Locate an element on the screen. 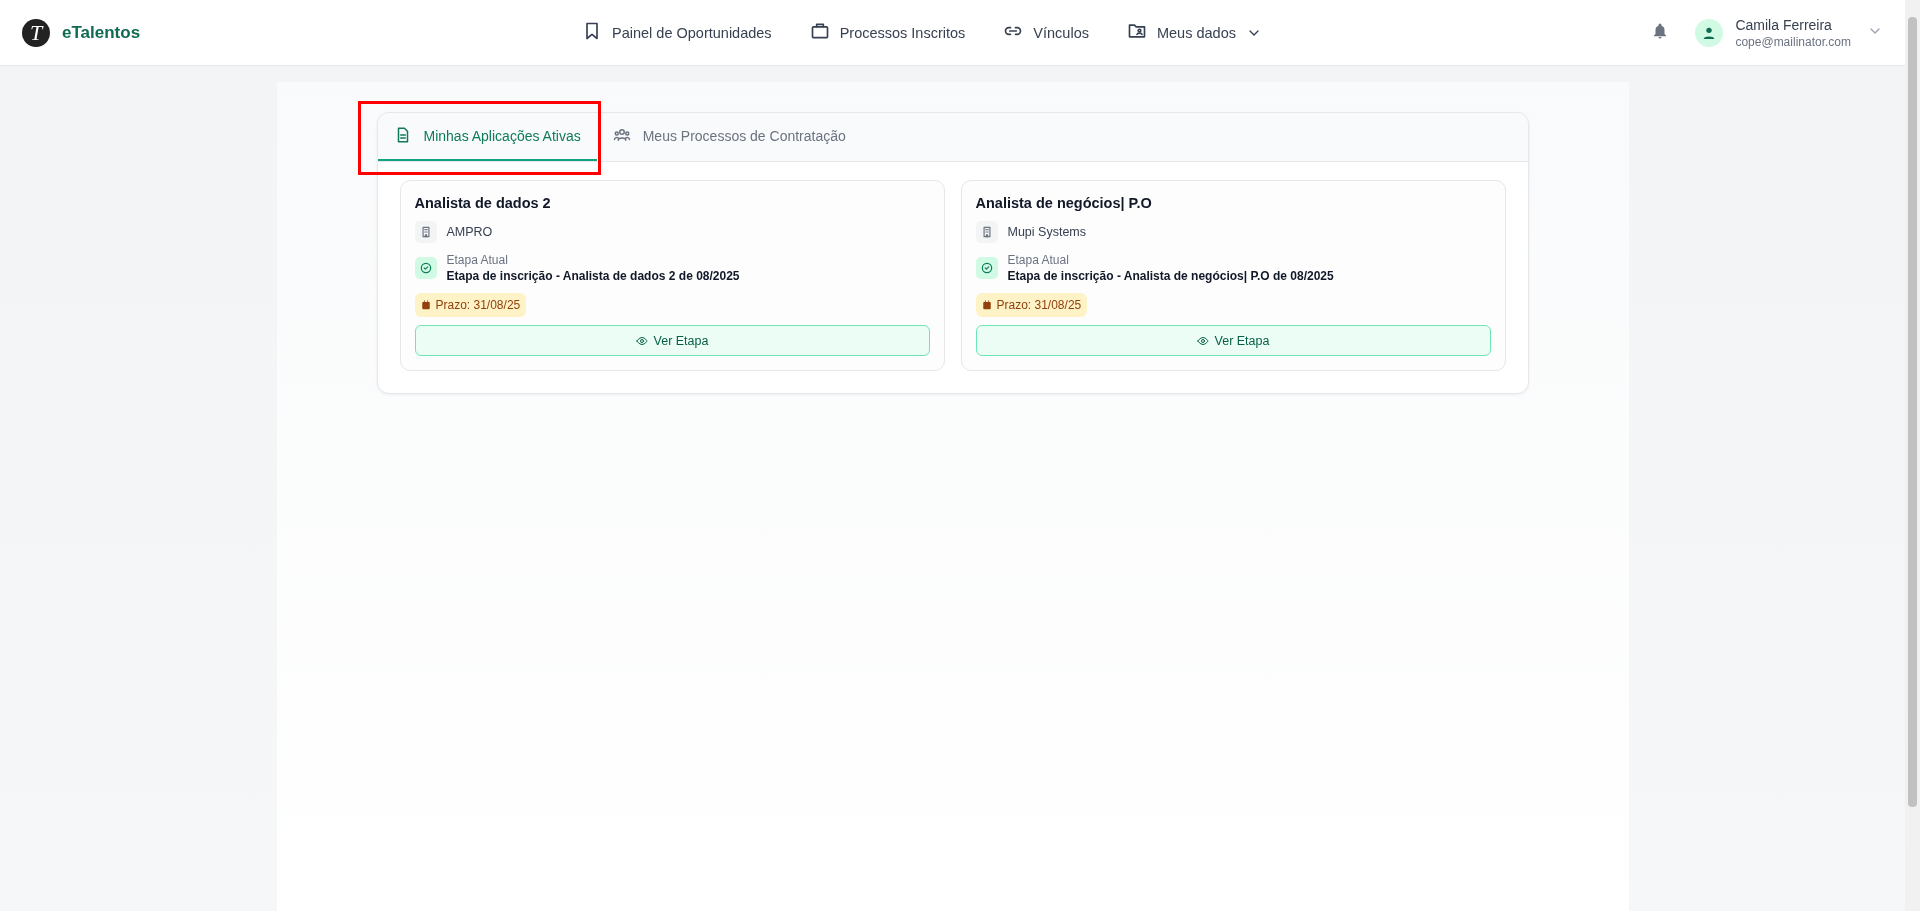 This screenshot has height=911, width=1920. user-email: cope@mailinator.com is located at coordinates (1793, 41).